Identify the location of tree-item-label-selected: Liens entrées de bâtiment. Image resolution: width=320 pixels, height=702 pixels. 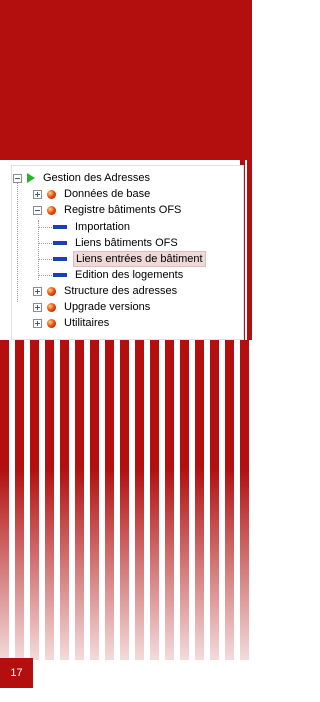
(139, 259).